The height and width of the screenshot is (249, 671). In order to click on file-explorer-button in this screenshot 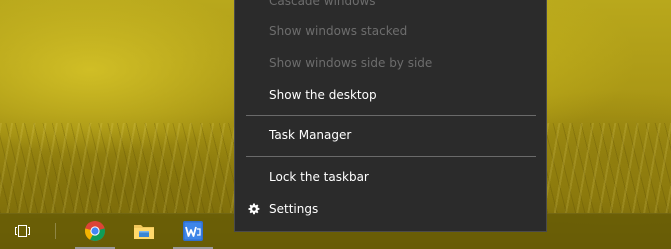, I will do `click(144, 231)`.